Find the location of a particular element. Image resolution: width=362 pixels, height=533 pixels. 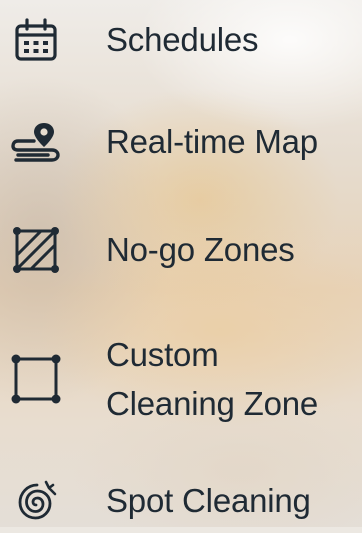

custom-zone-icon is located at coordinates (36, 379).